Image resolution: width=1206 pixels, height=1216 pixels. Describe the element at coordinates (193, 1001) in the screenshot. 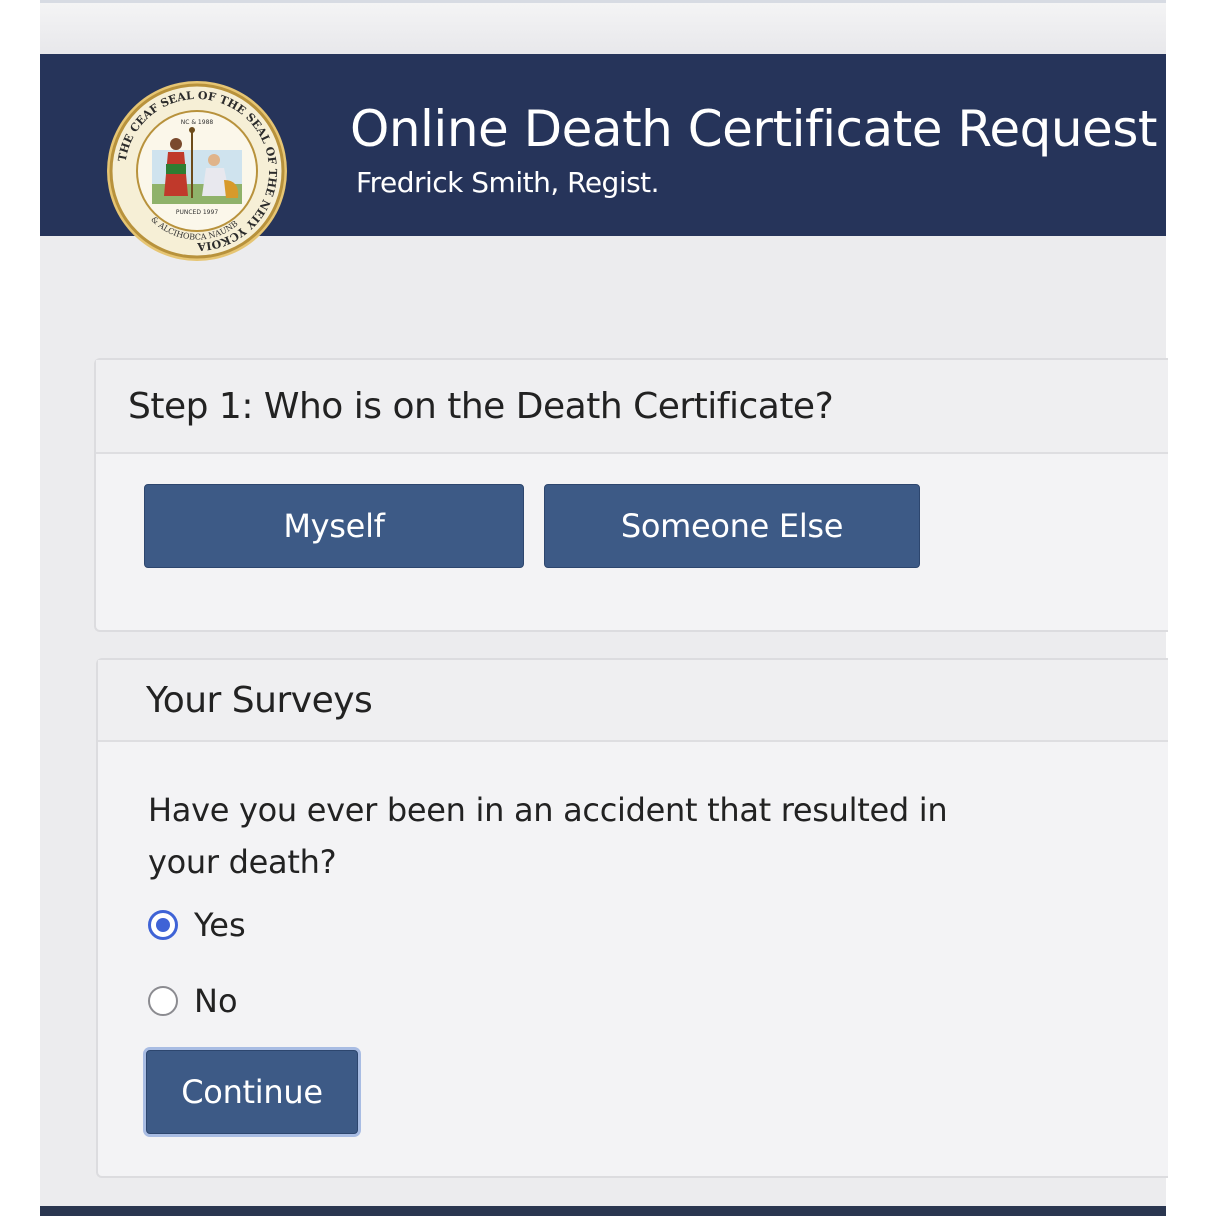

I see `option-no: No` at that location.